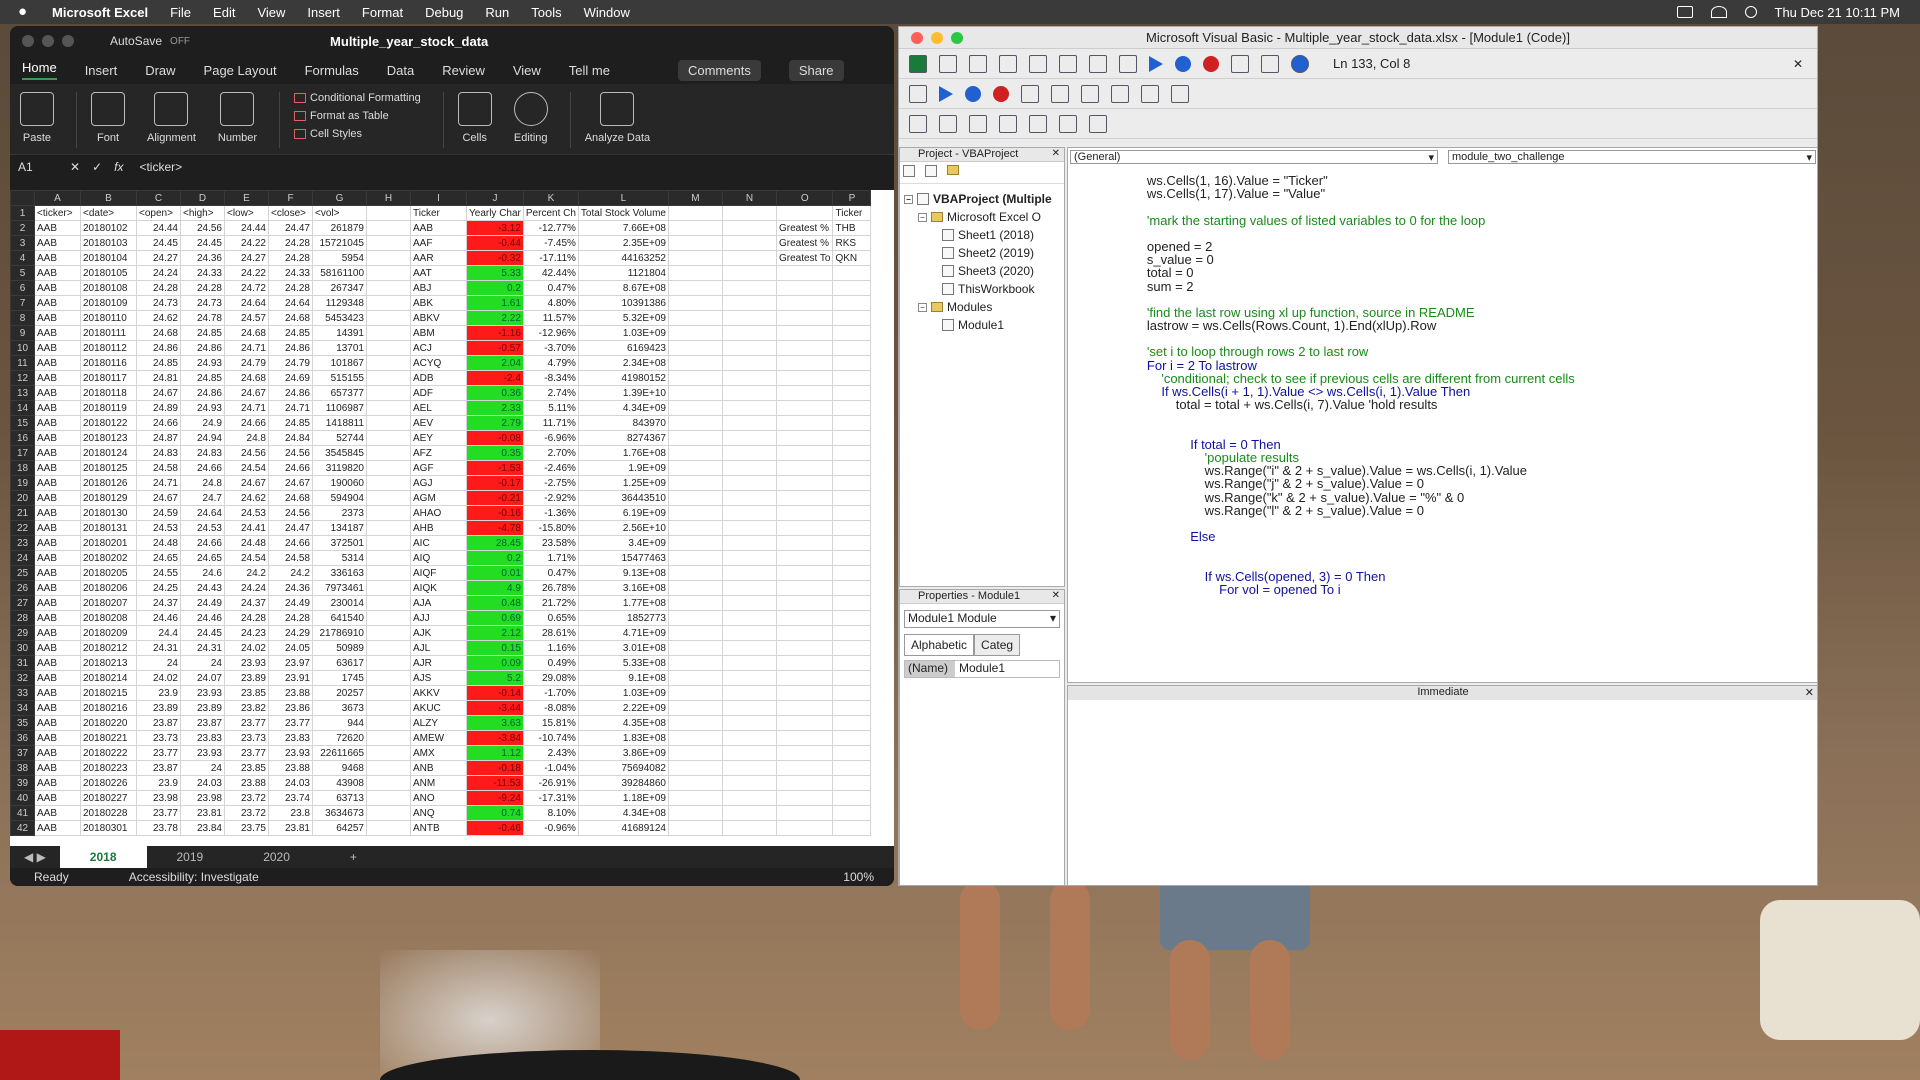  I want to click on row-header: 22, so click(22, 528).